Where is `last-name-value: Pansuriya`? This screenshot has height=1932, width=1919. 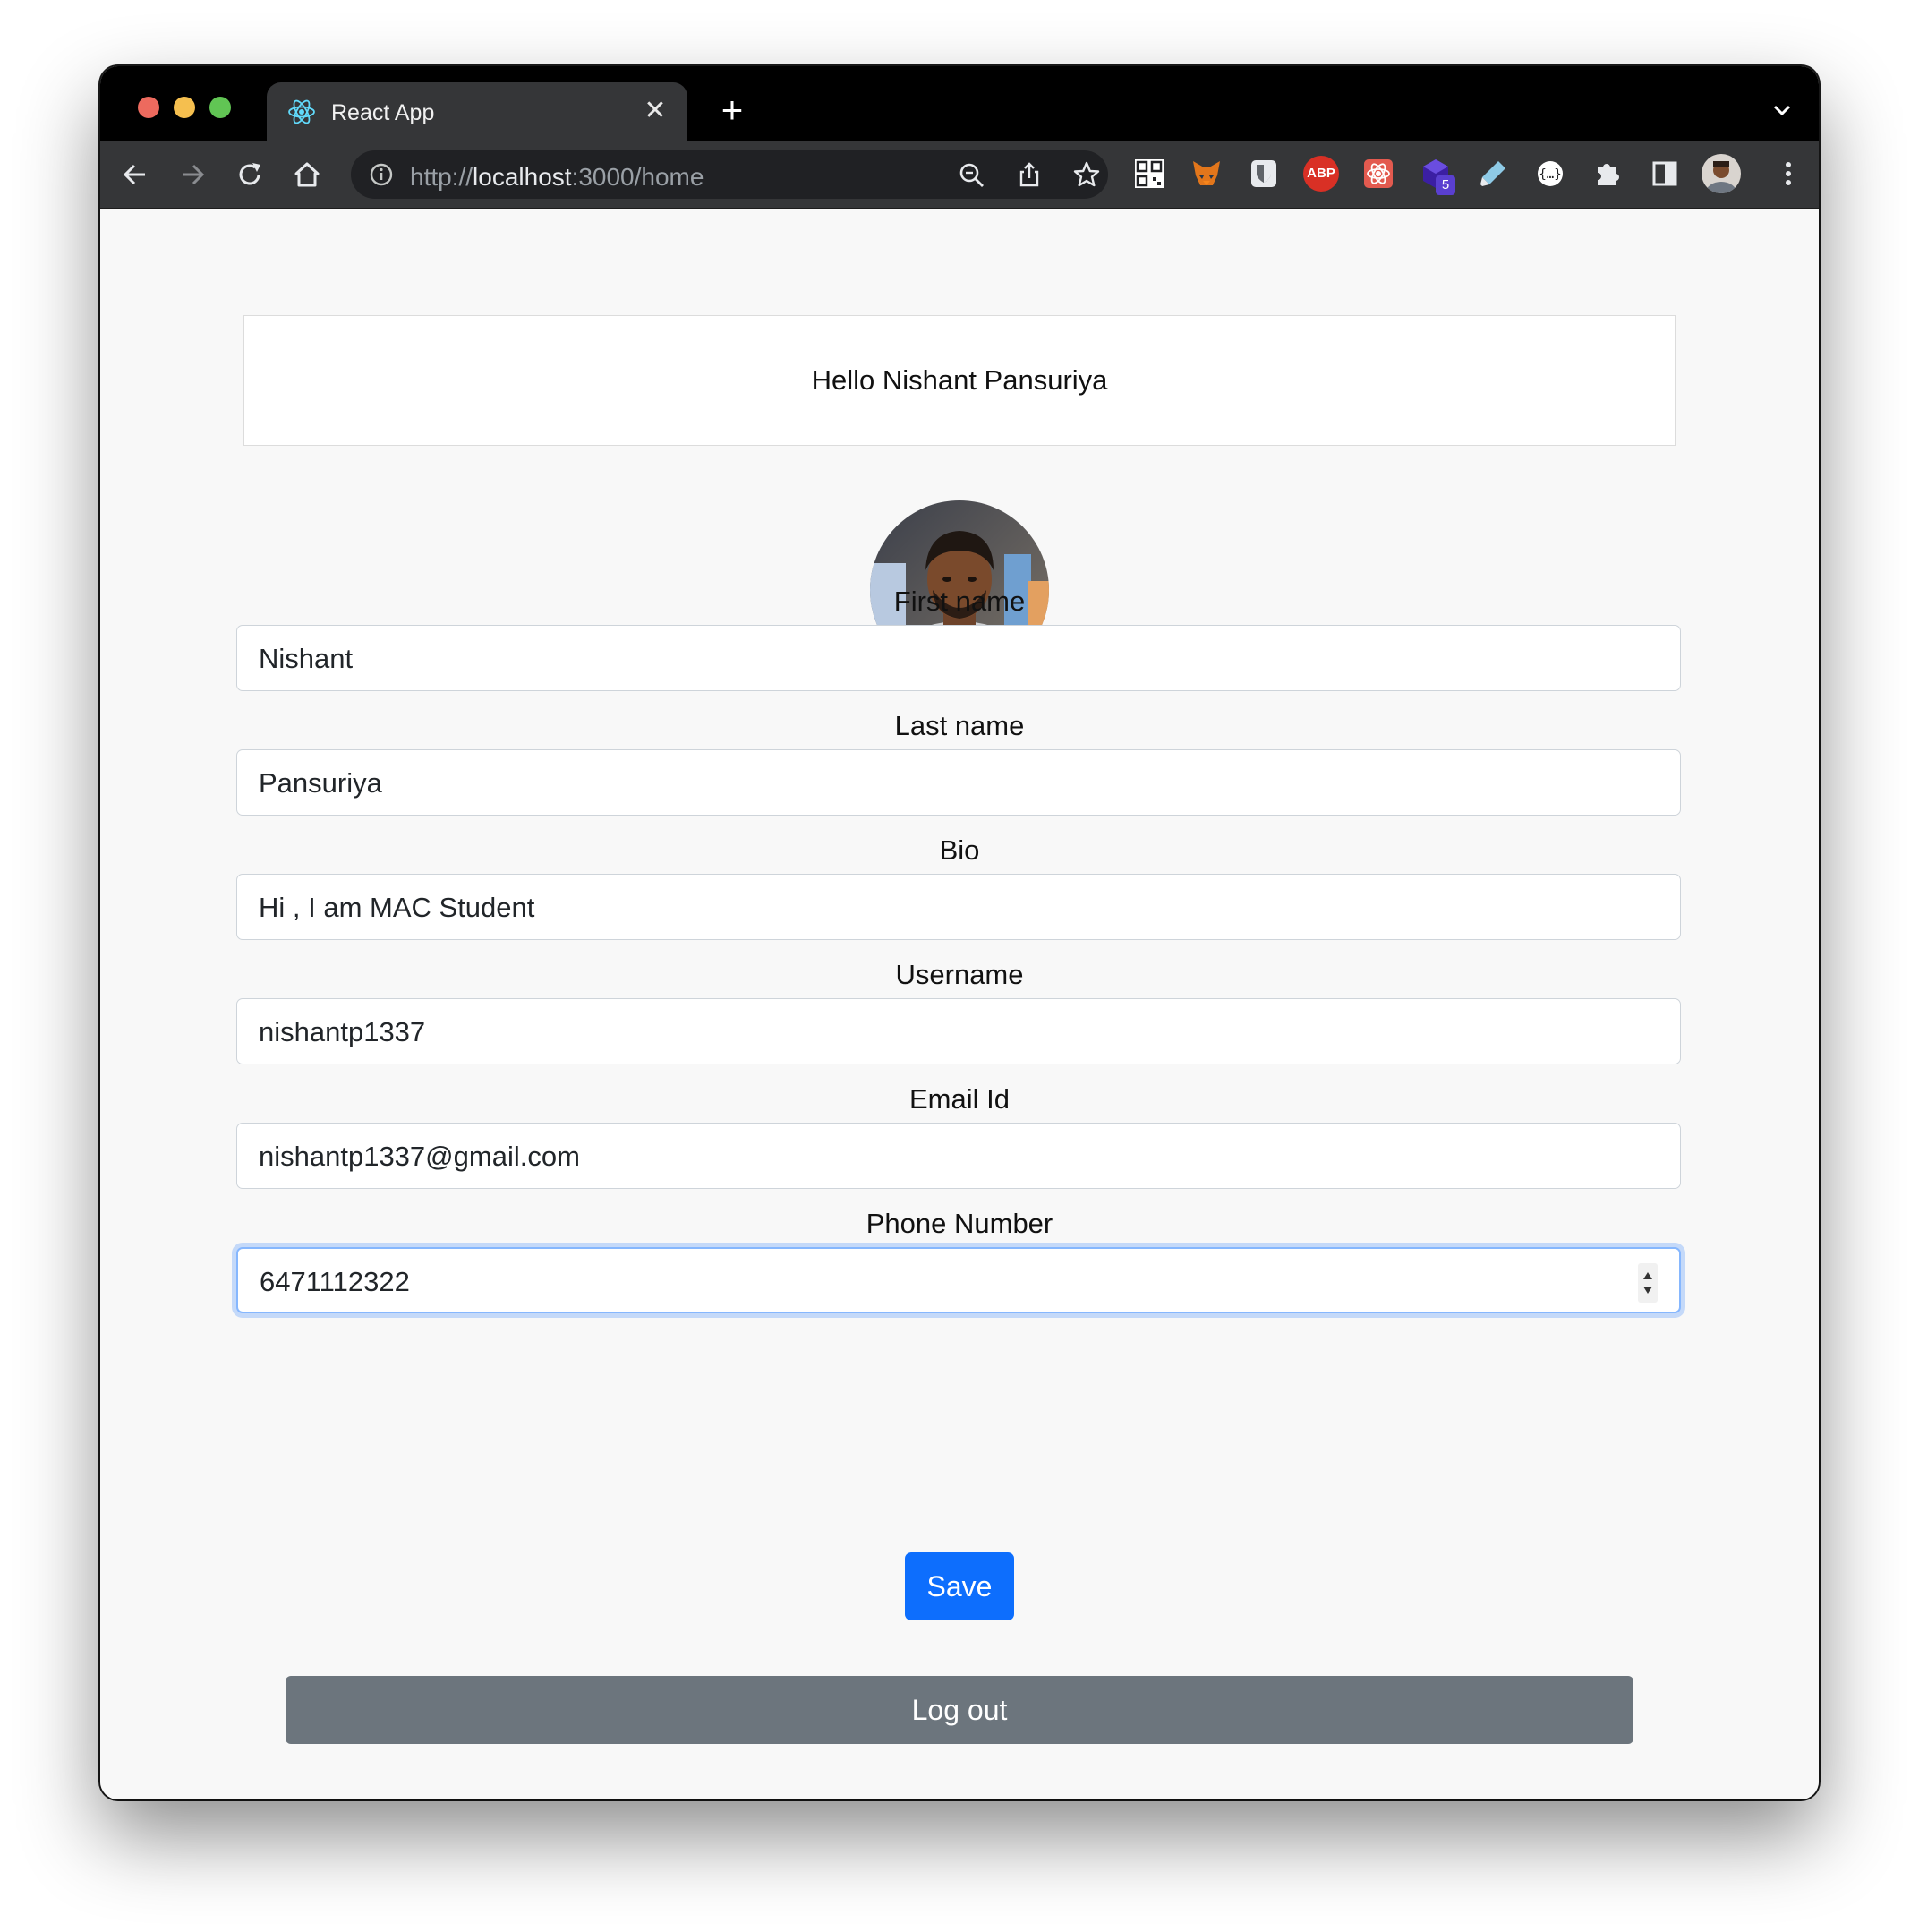
last-name-value: Pansuriya is located at coordinates (320, 783).